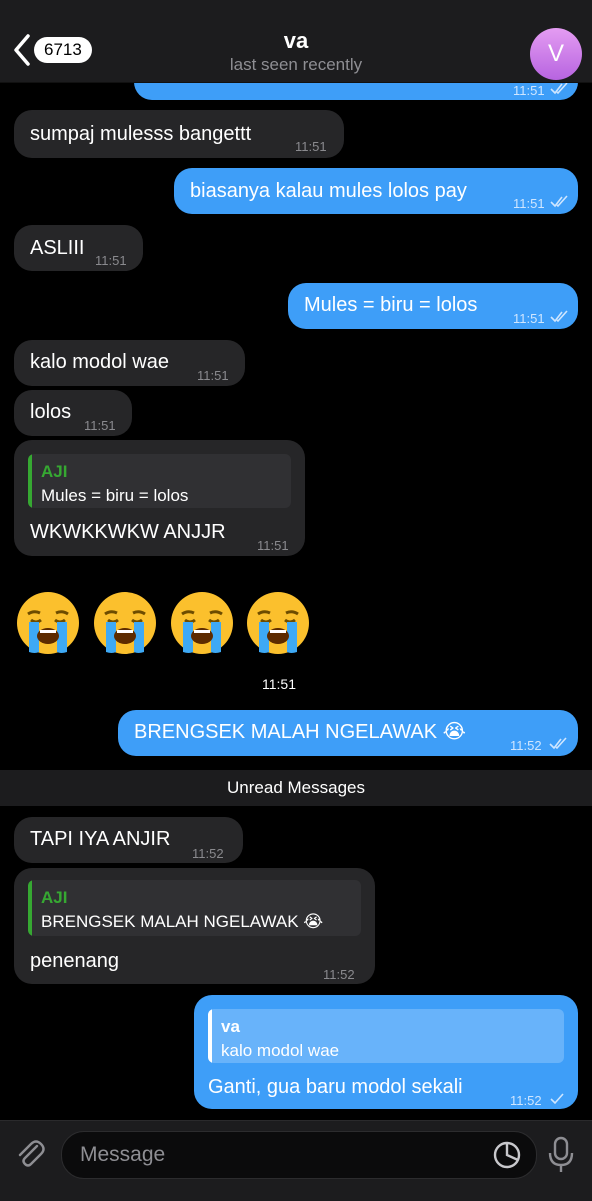  Describe the element at coordinates (194, 908) in the screenshot. I see `reply-quote: AJI BRENGSEK MALAH NGELAWAK 😭` at that location.